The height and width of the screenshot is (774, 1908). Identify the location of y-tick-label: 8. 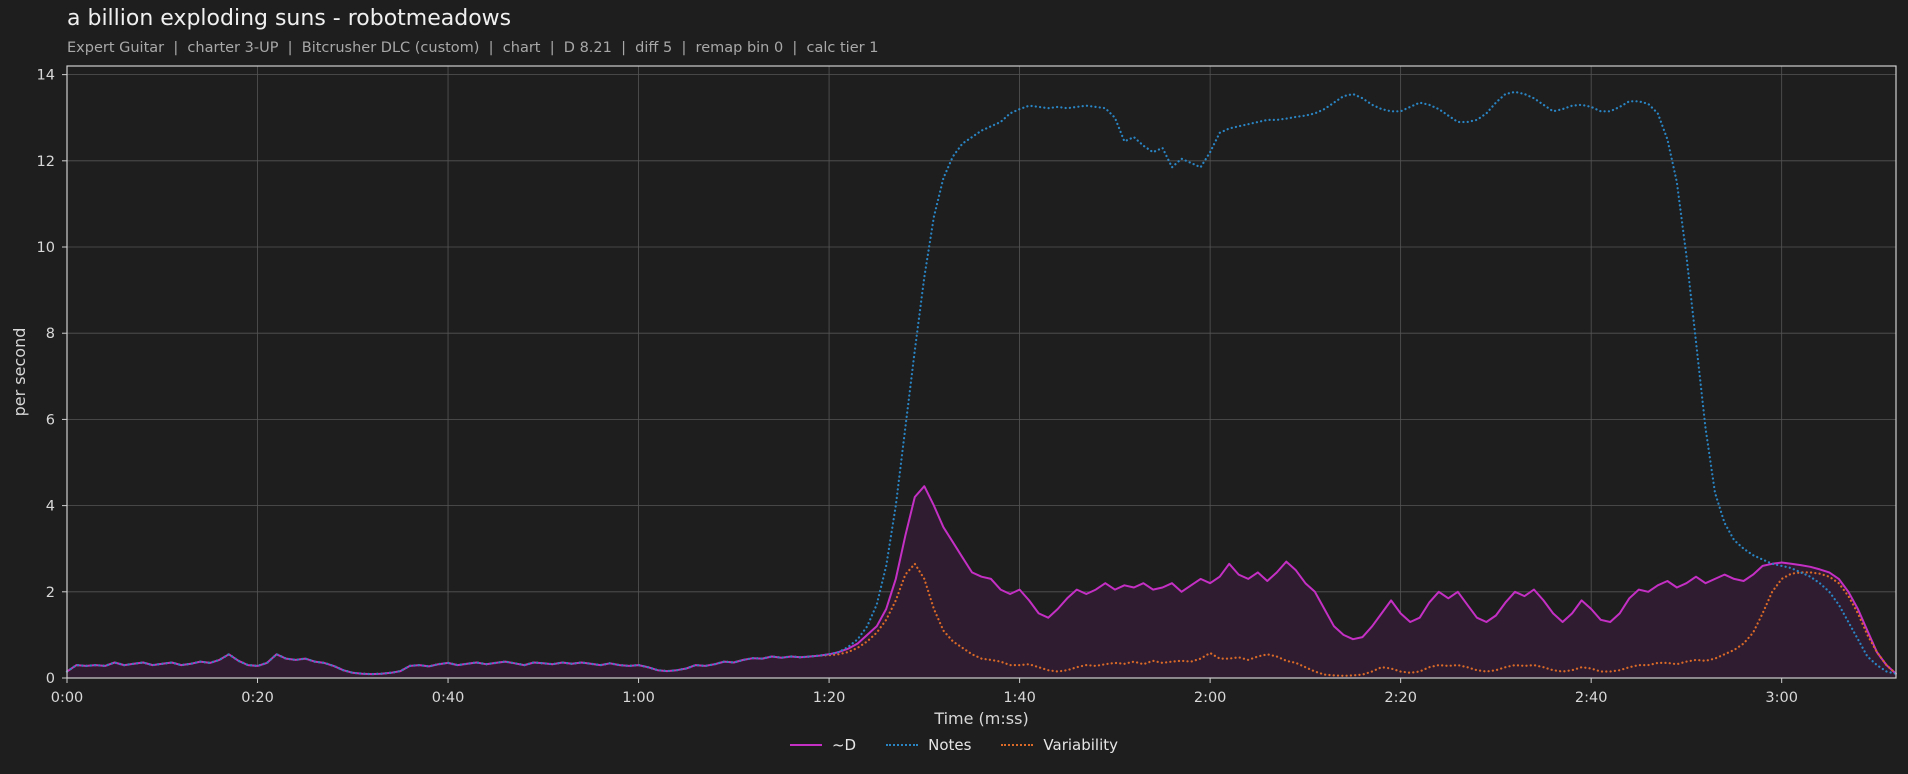
(50, 334).